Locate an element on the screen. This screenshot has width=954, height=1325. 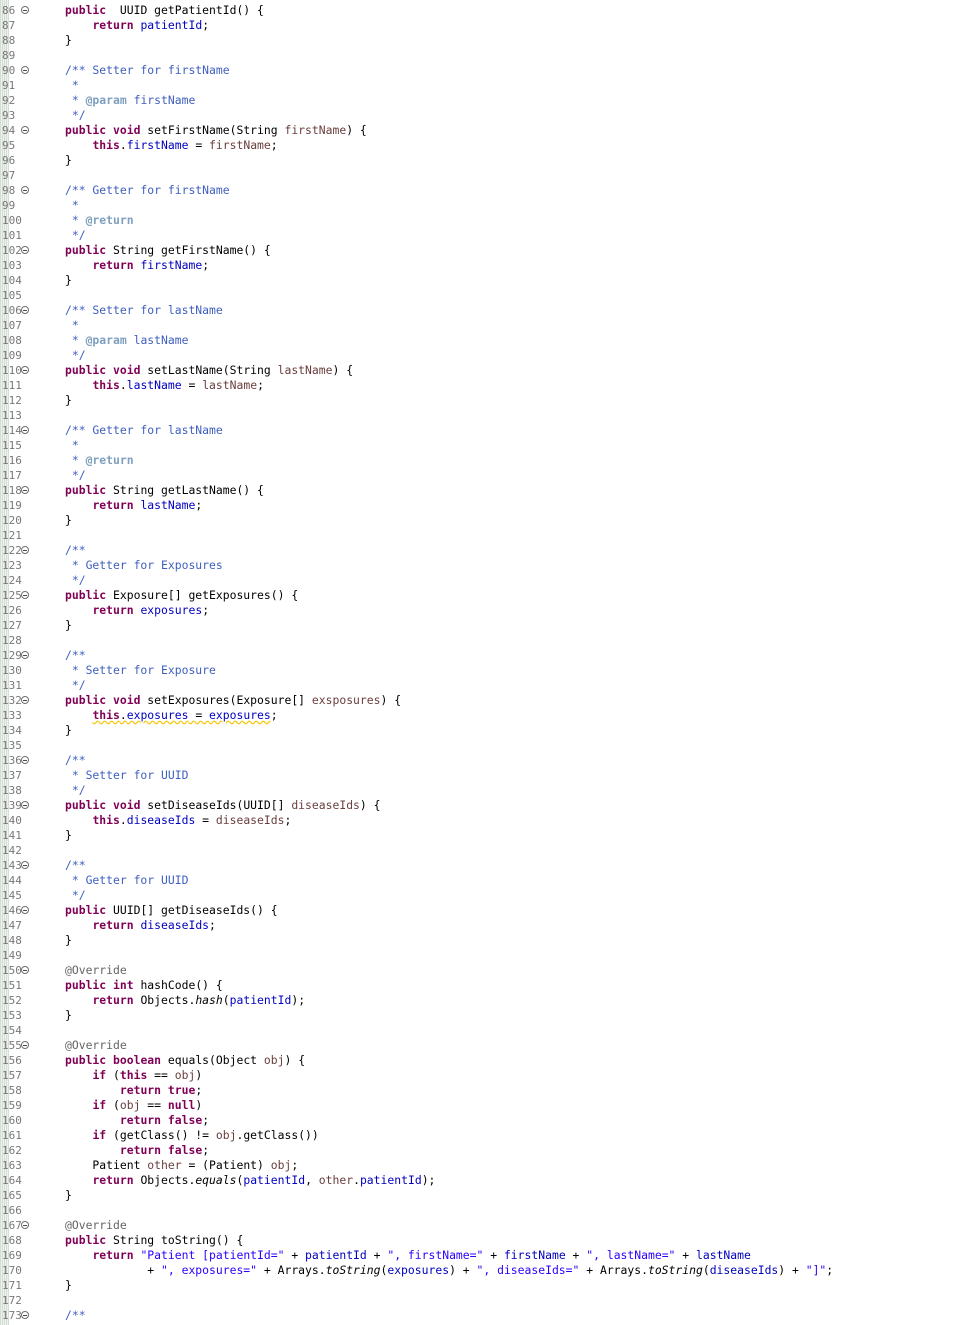
code-line: 92 * @param firstName is located at coordinates (477, 100).